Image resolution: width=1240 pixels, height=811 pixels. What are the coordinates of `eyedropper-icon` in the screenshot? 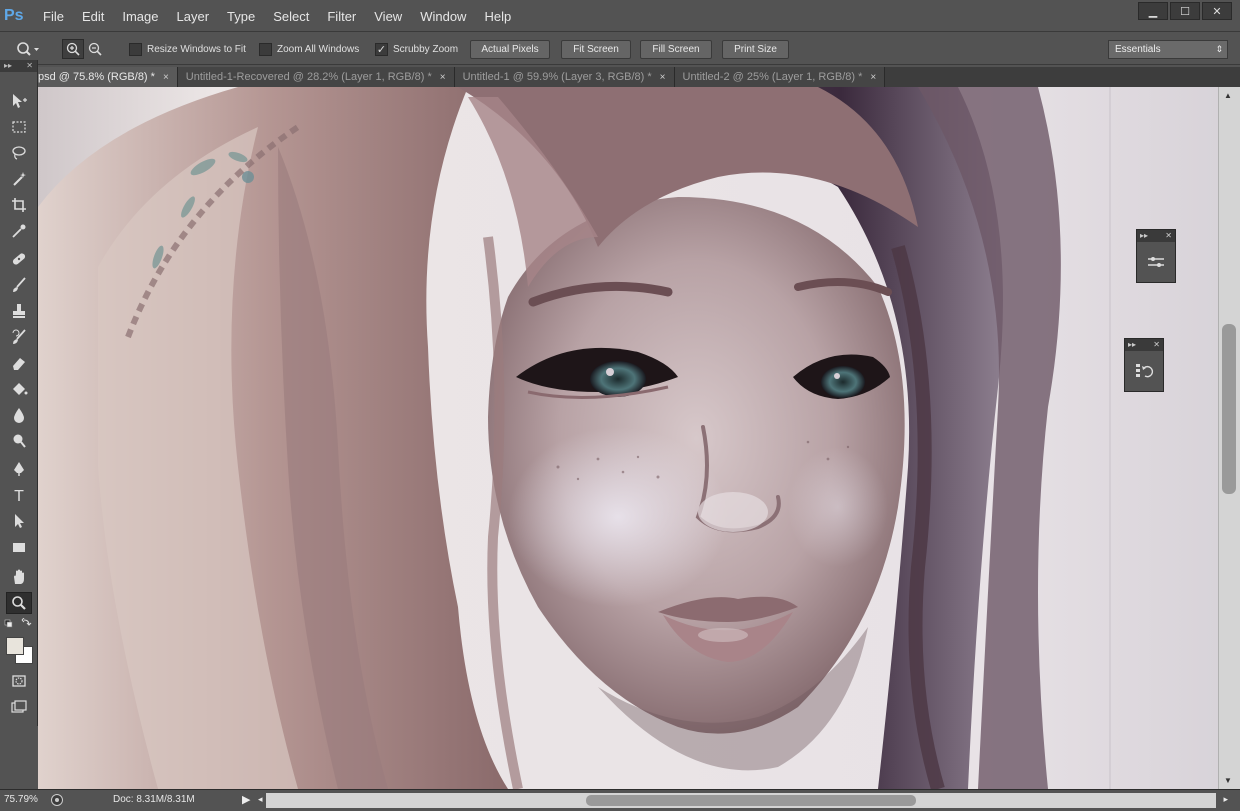 It's located at (19, 231).